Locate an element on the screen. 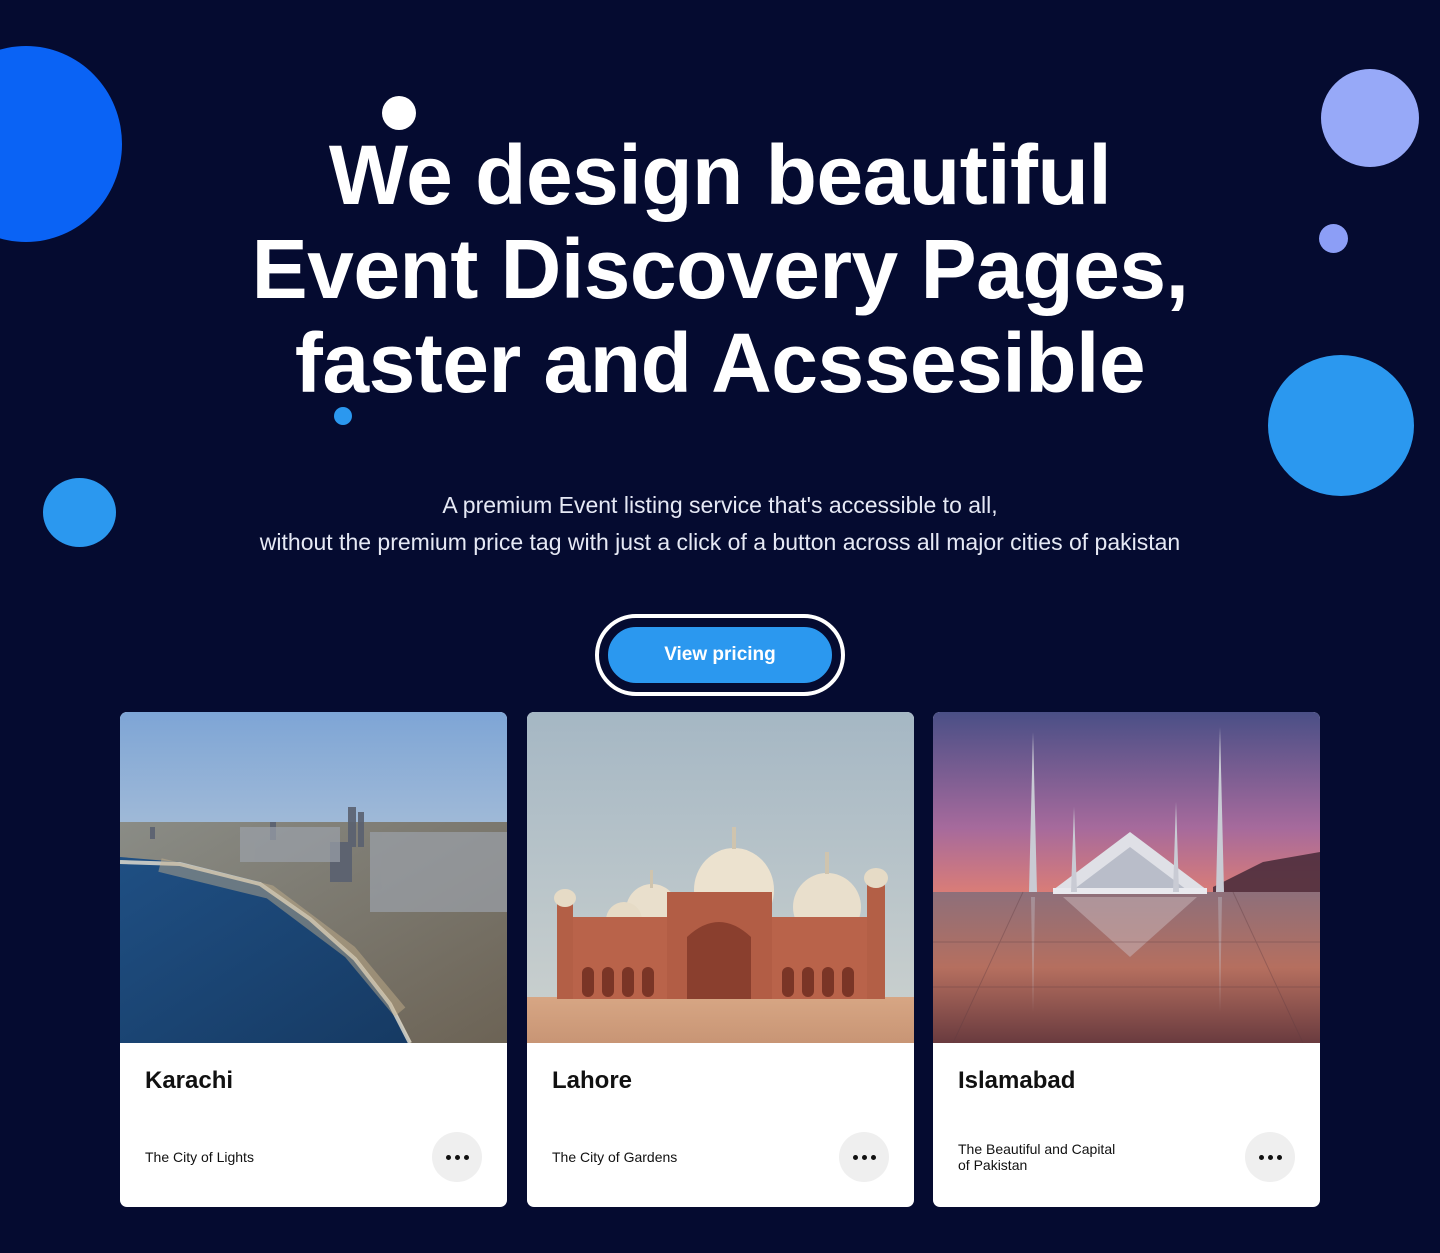 The image size is (1440, 1253). city-card-lahore: Lahore The City of Gardens is located at coordinates (720, 959).